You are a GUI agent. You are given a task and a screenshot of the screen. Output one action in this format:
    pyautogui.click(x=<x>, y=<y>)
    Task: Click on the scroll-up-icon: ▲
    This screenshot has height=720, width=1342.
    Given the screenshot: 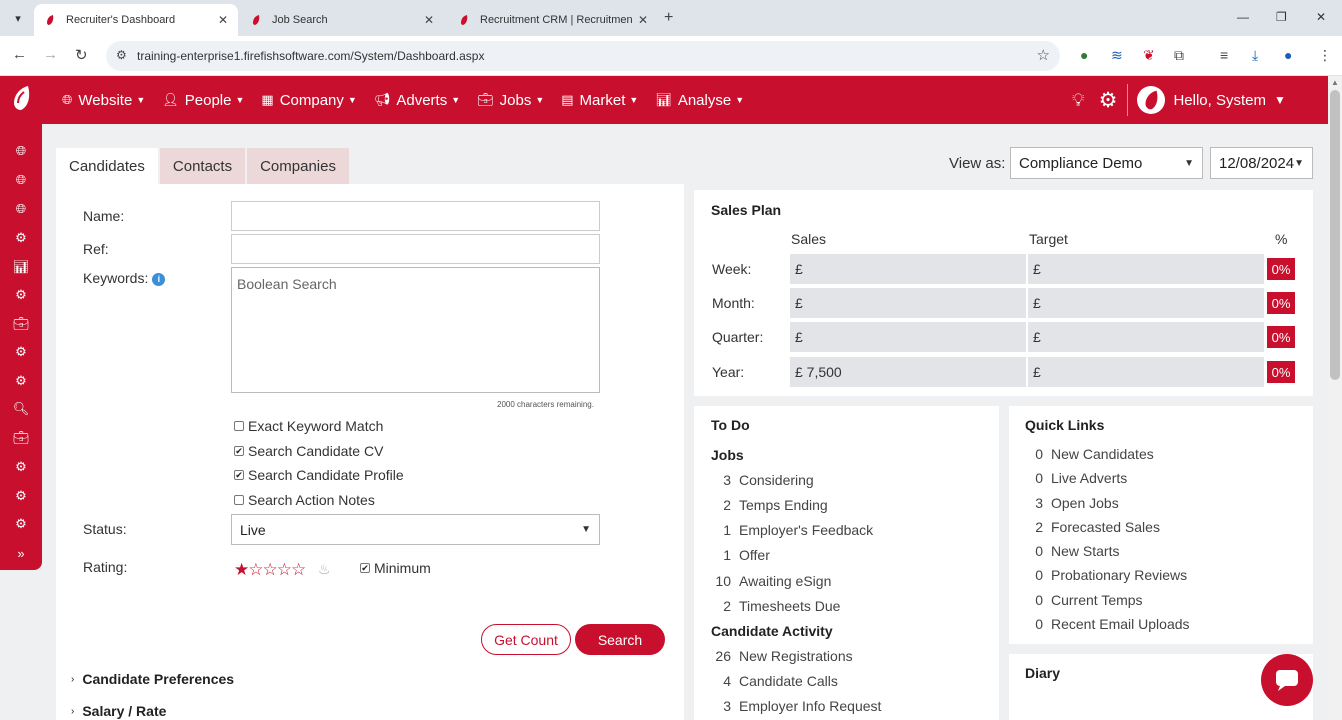 What is the action you would take?
    pyautogui.click(x=1335, y=82)
    